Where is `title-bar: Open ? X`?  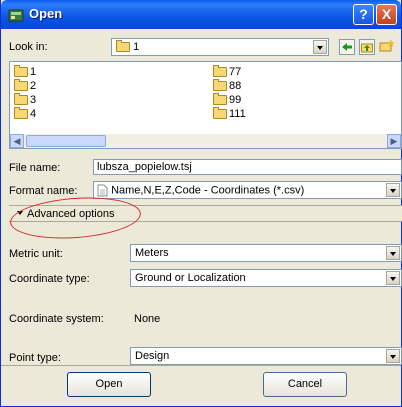
title-bar: Open ? X is located at coordinates (201, 14).